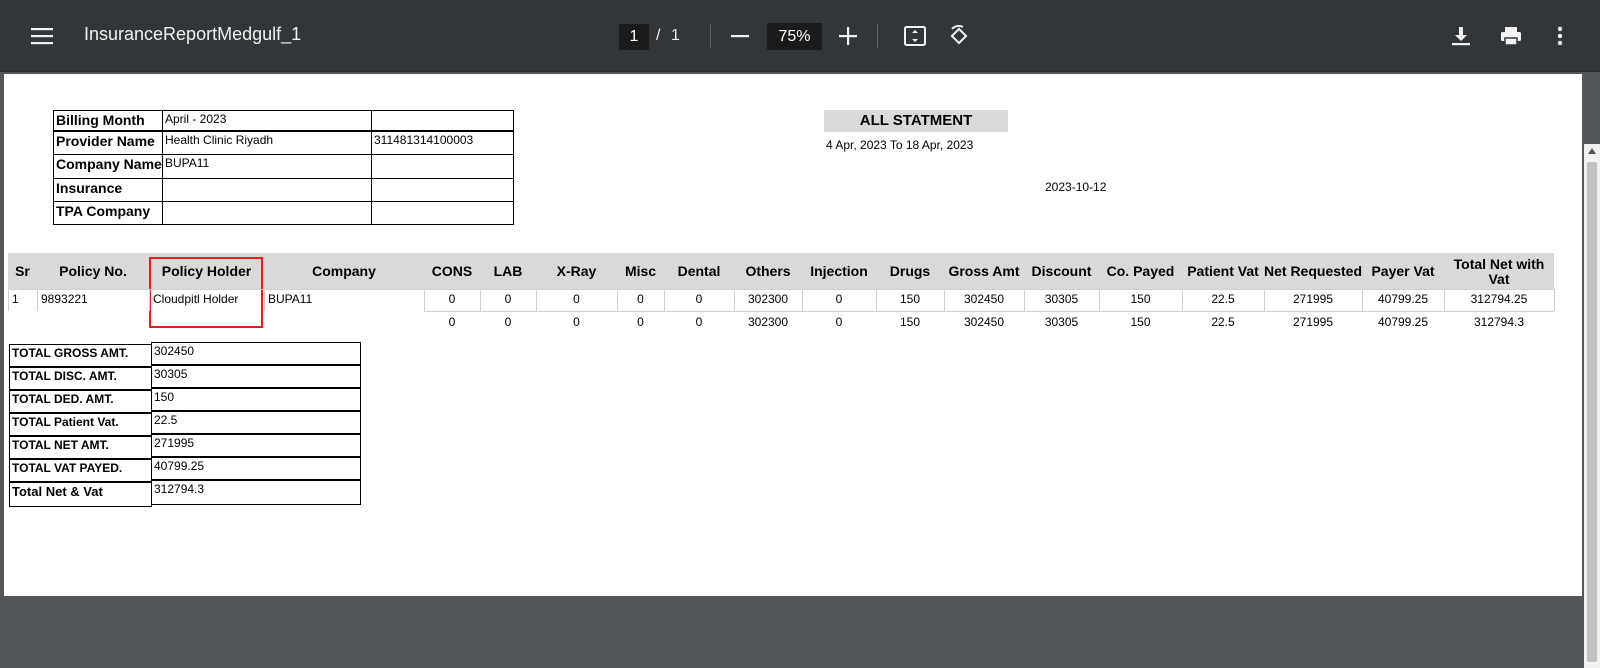  What do you see at coordinates (1592, 412) in the screenshot?
I see `scroll-thumb` at bounding box center [1592, 412].